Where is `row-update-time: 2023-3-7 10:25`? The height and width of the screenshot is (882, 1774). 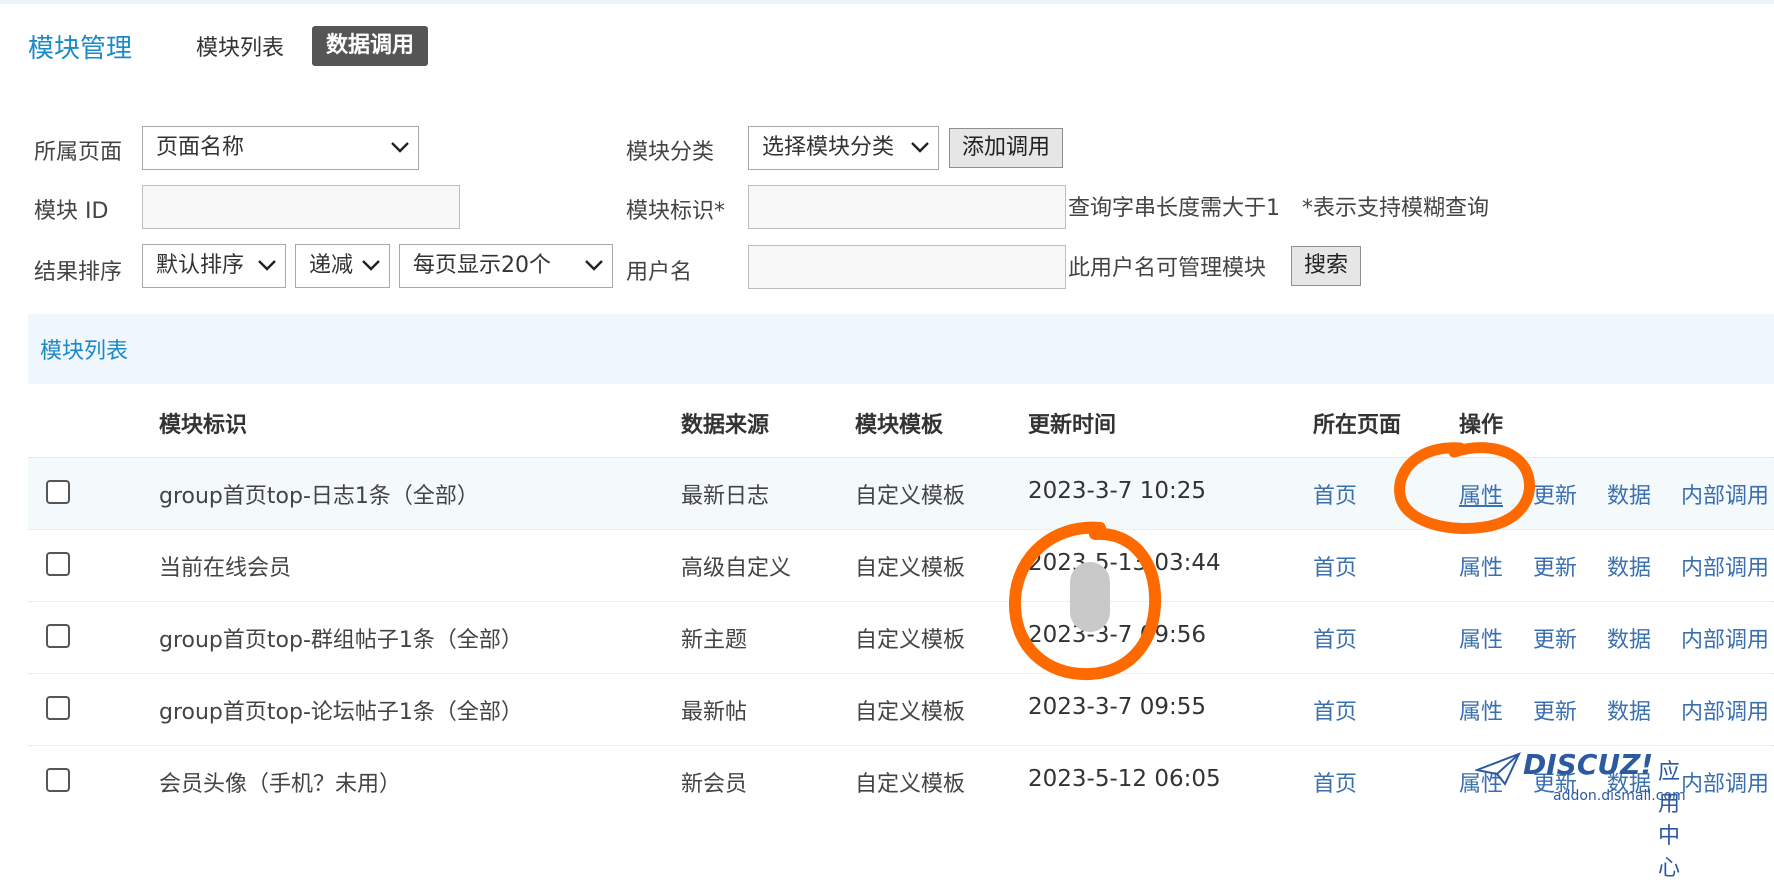
row-update-time: 2023-3-7 10:25 is located at coordinates (1117, 491).